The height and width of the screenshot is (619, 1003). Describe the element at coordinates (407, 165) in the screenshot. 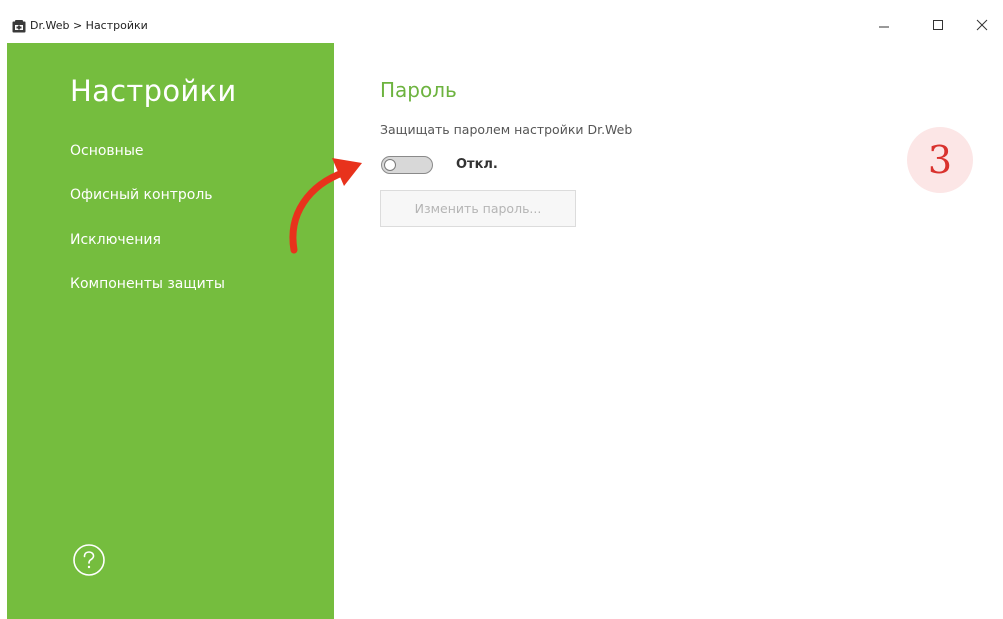

I see `password-protection-toggle` at that location.